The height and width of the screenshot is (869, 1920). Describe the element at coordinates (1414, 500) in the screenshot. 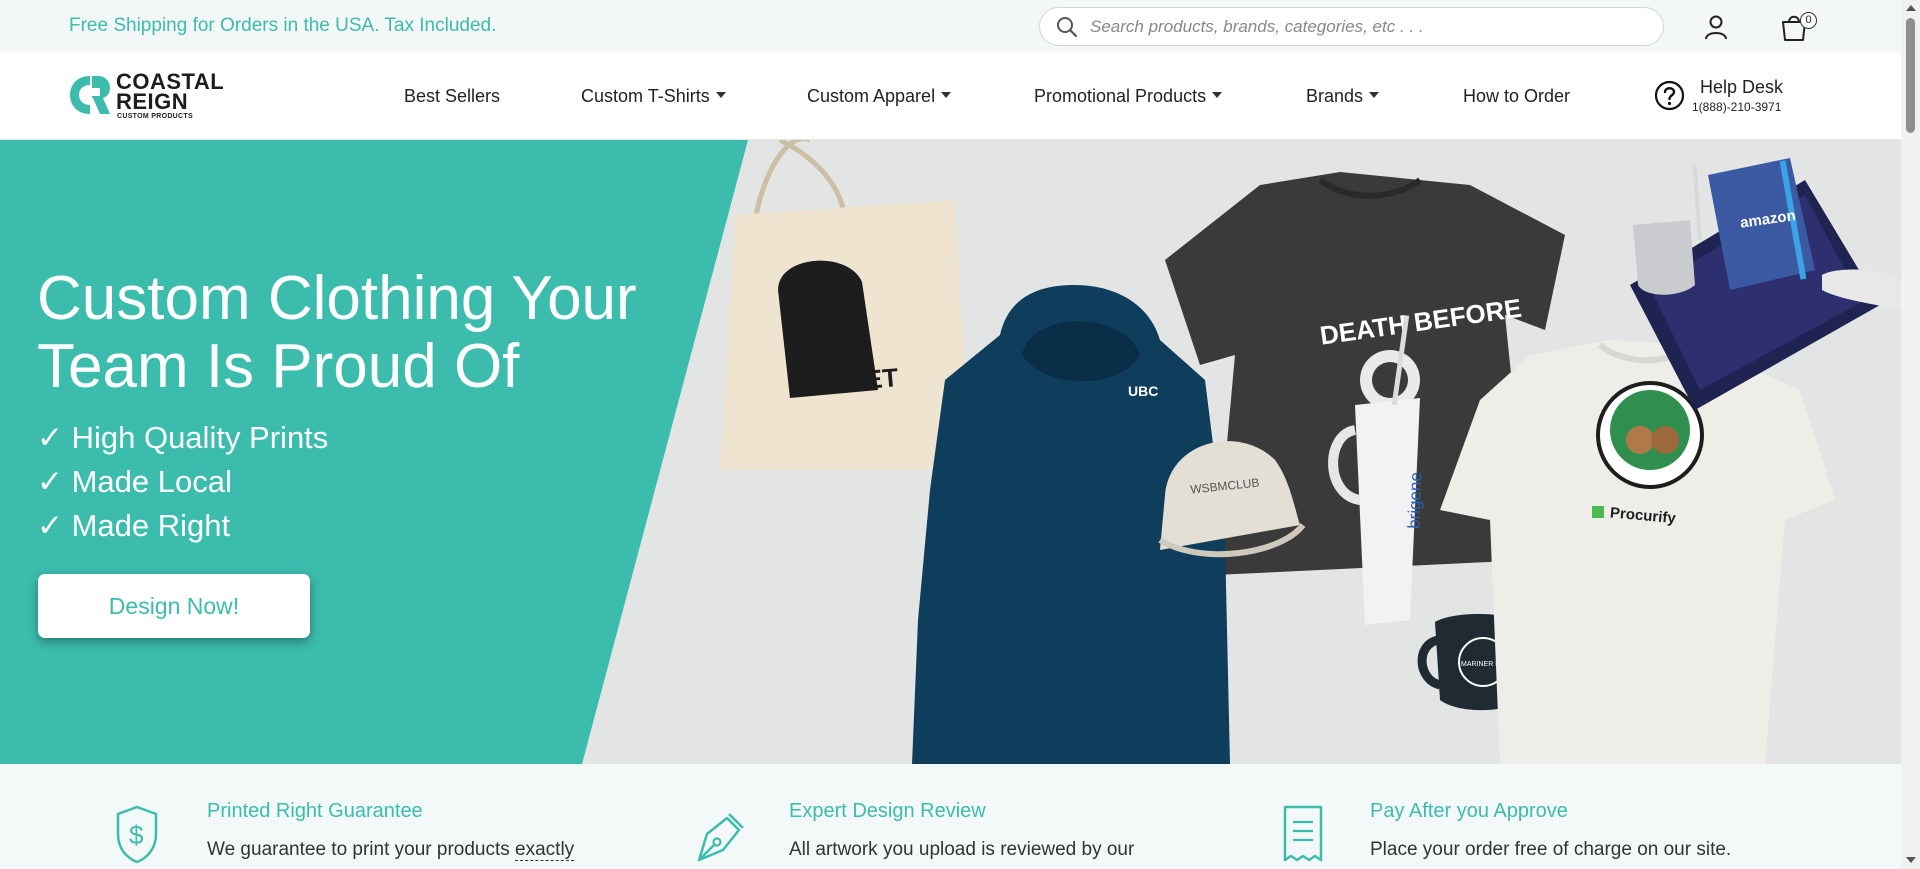

I see `tumbler-text: brigene` at that location.